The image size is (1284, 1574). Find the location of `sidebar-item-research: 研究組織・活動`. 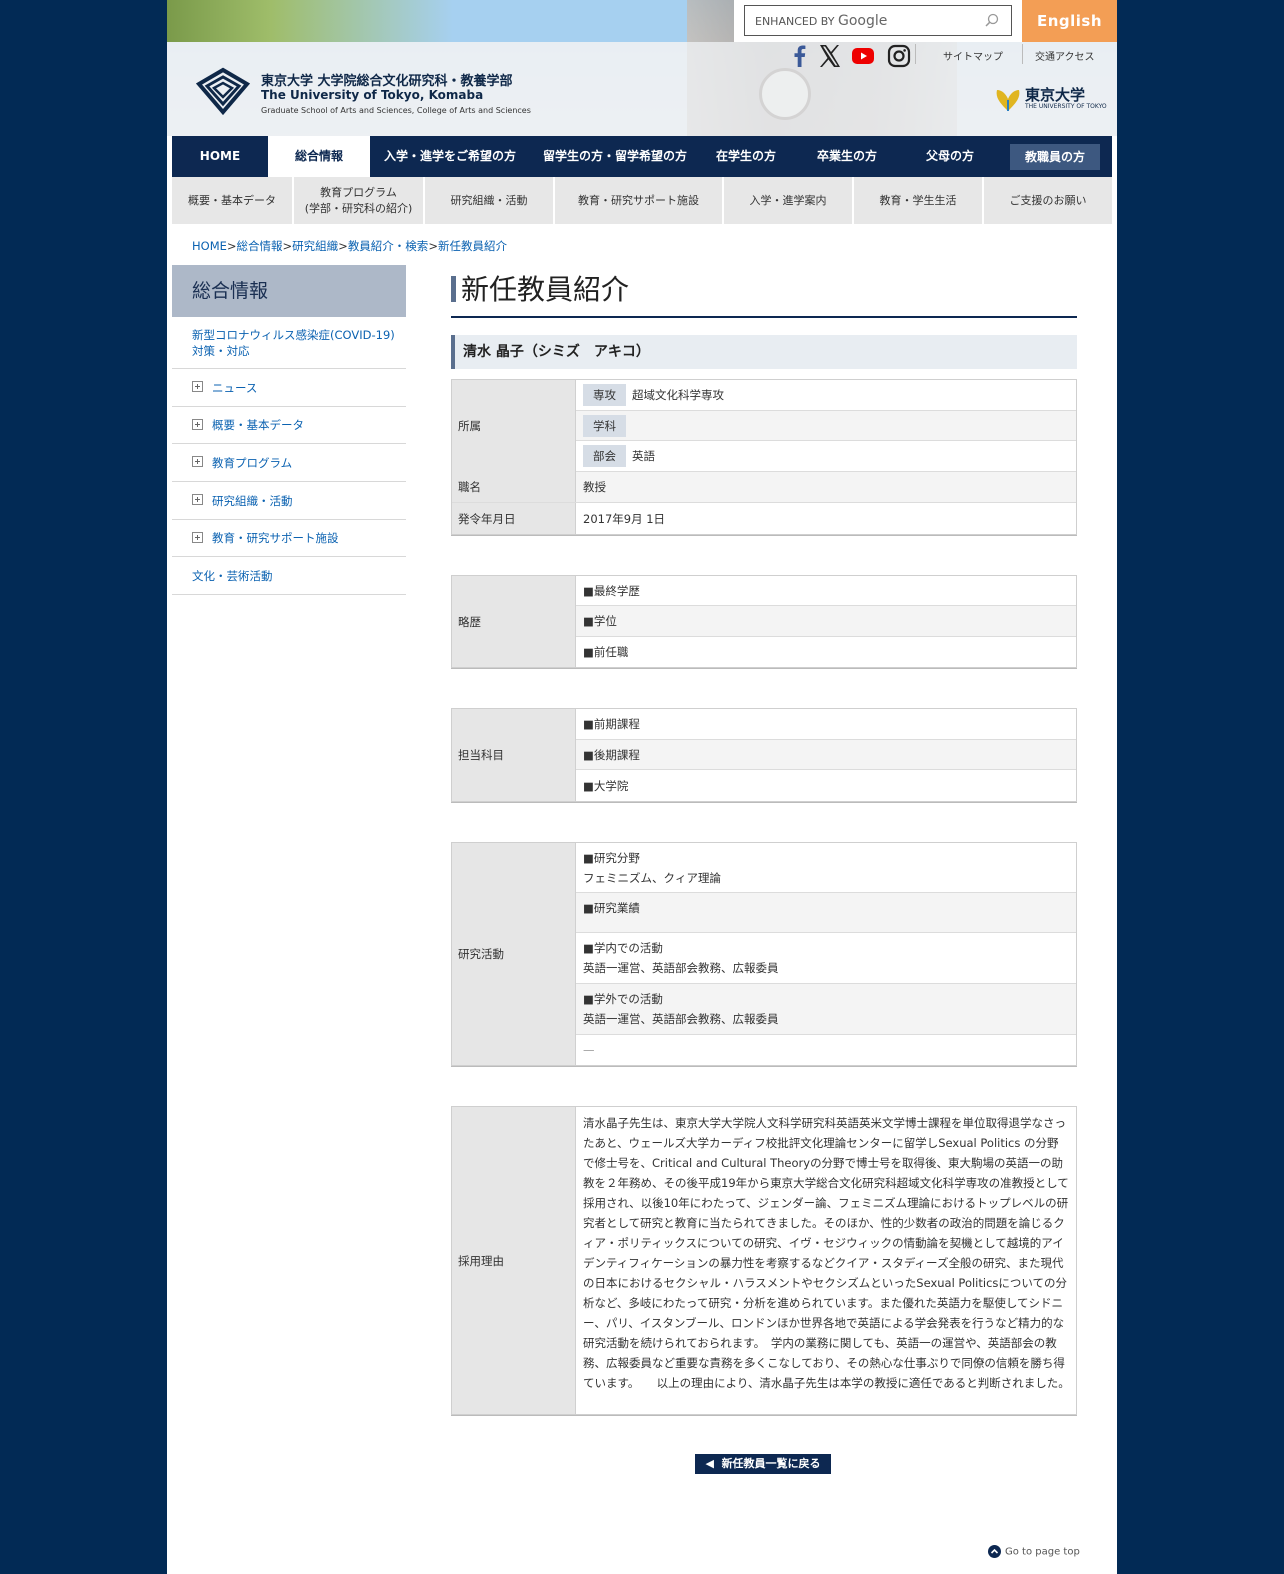

sidebar-item-research: 研究組織・活動 is located at coordinates (289, 501).